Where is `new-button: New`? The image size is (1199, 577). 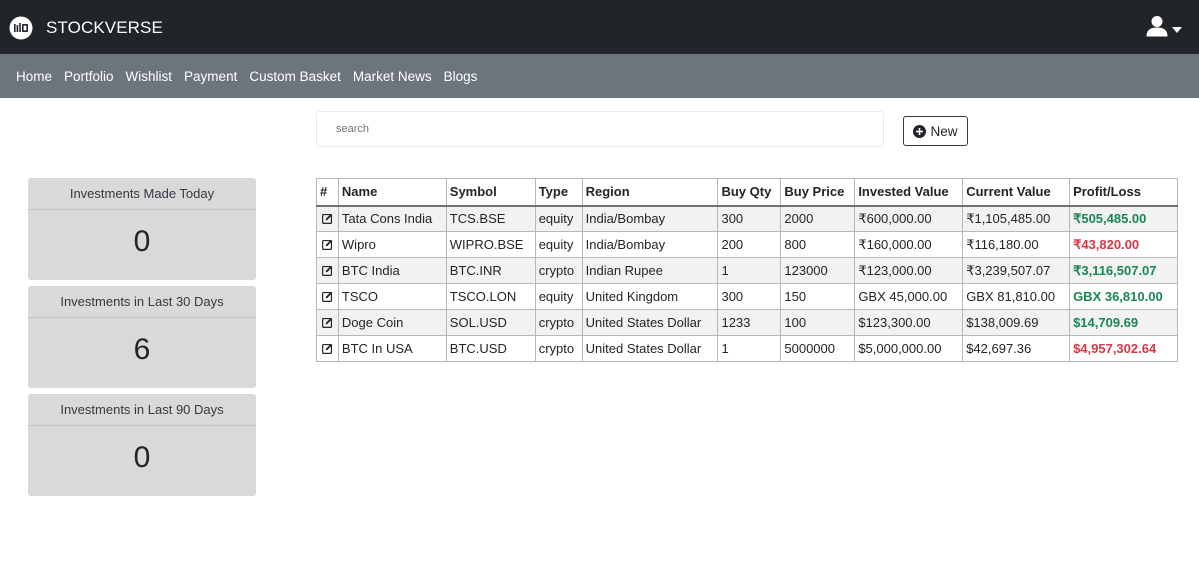
new-button: New is located at coordinates (935, 131).